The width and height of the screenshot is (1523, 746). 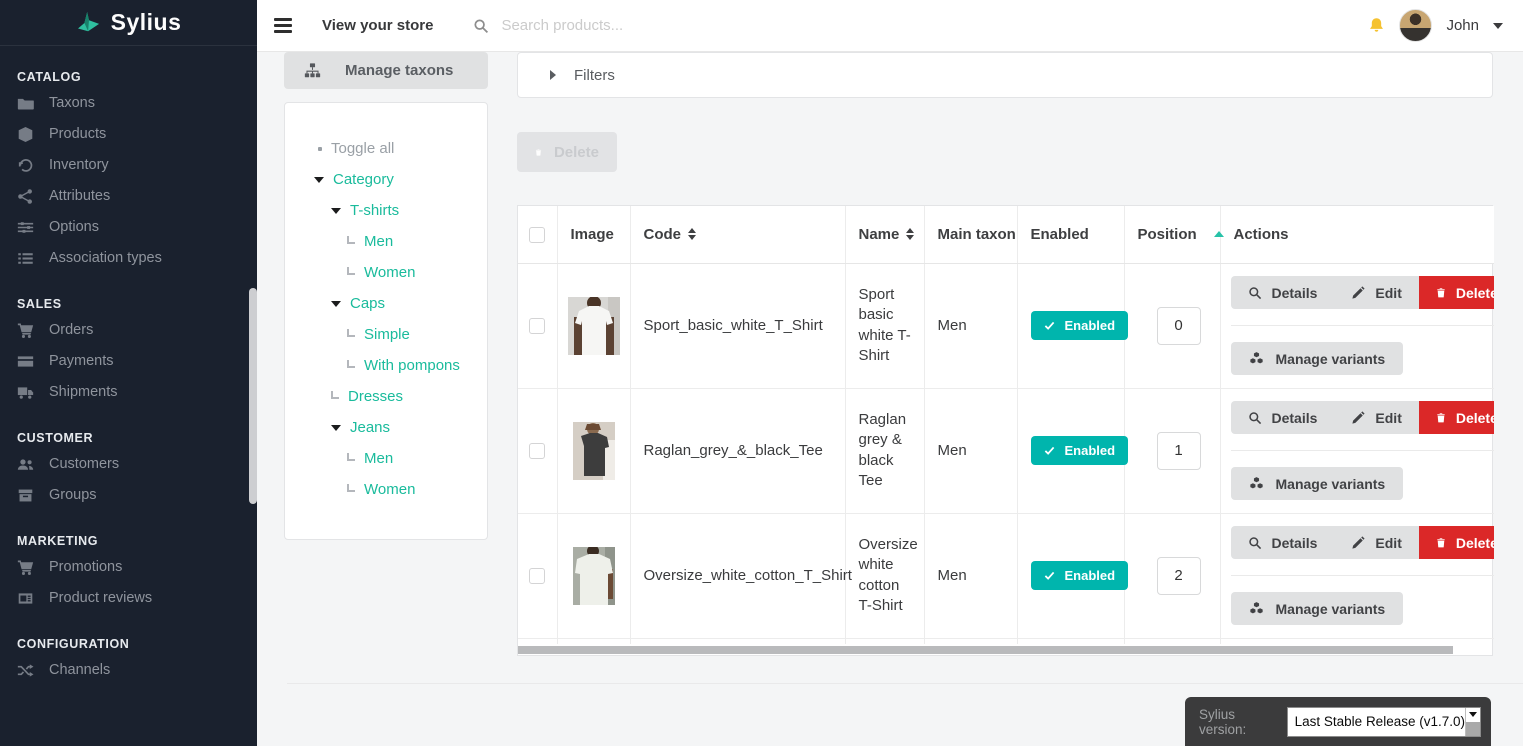 I want to click on tree-item-simple: Simple, so click(x=386, y=334).